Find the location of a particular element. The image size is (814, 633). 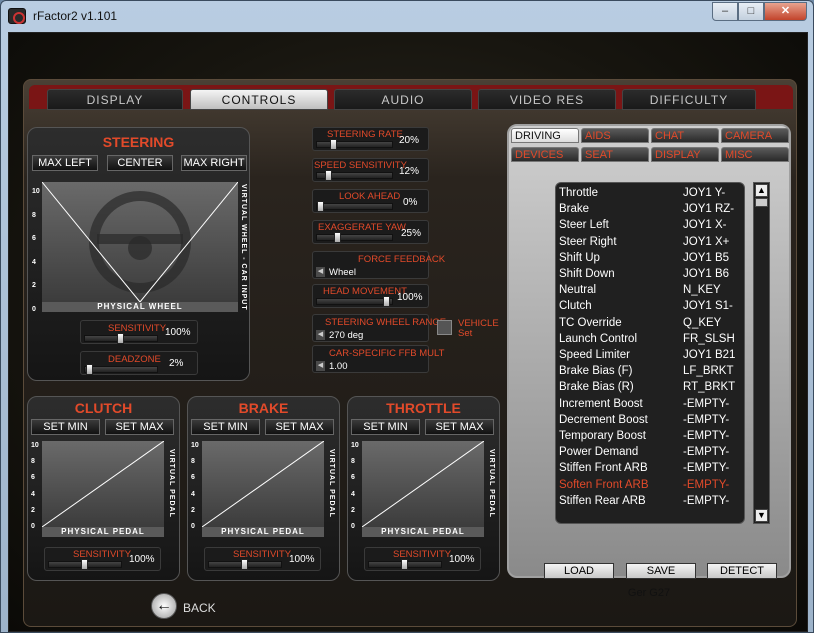

tab-controls: CONTROLS is located at coordinates (259, 99).